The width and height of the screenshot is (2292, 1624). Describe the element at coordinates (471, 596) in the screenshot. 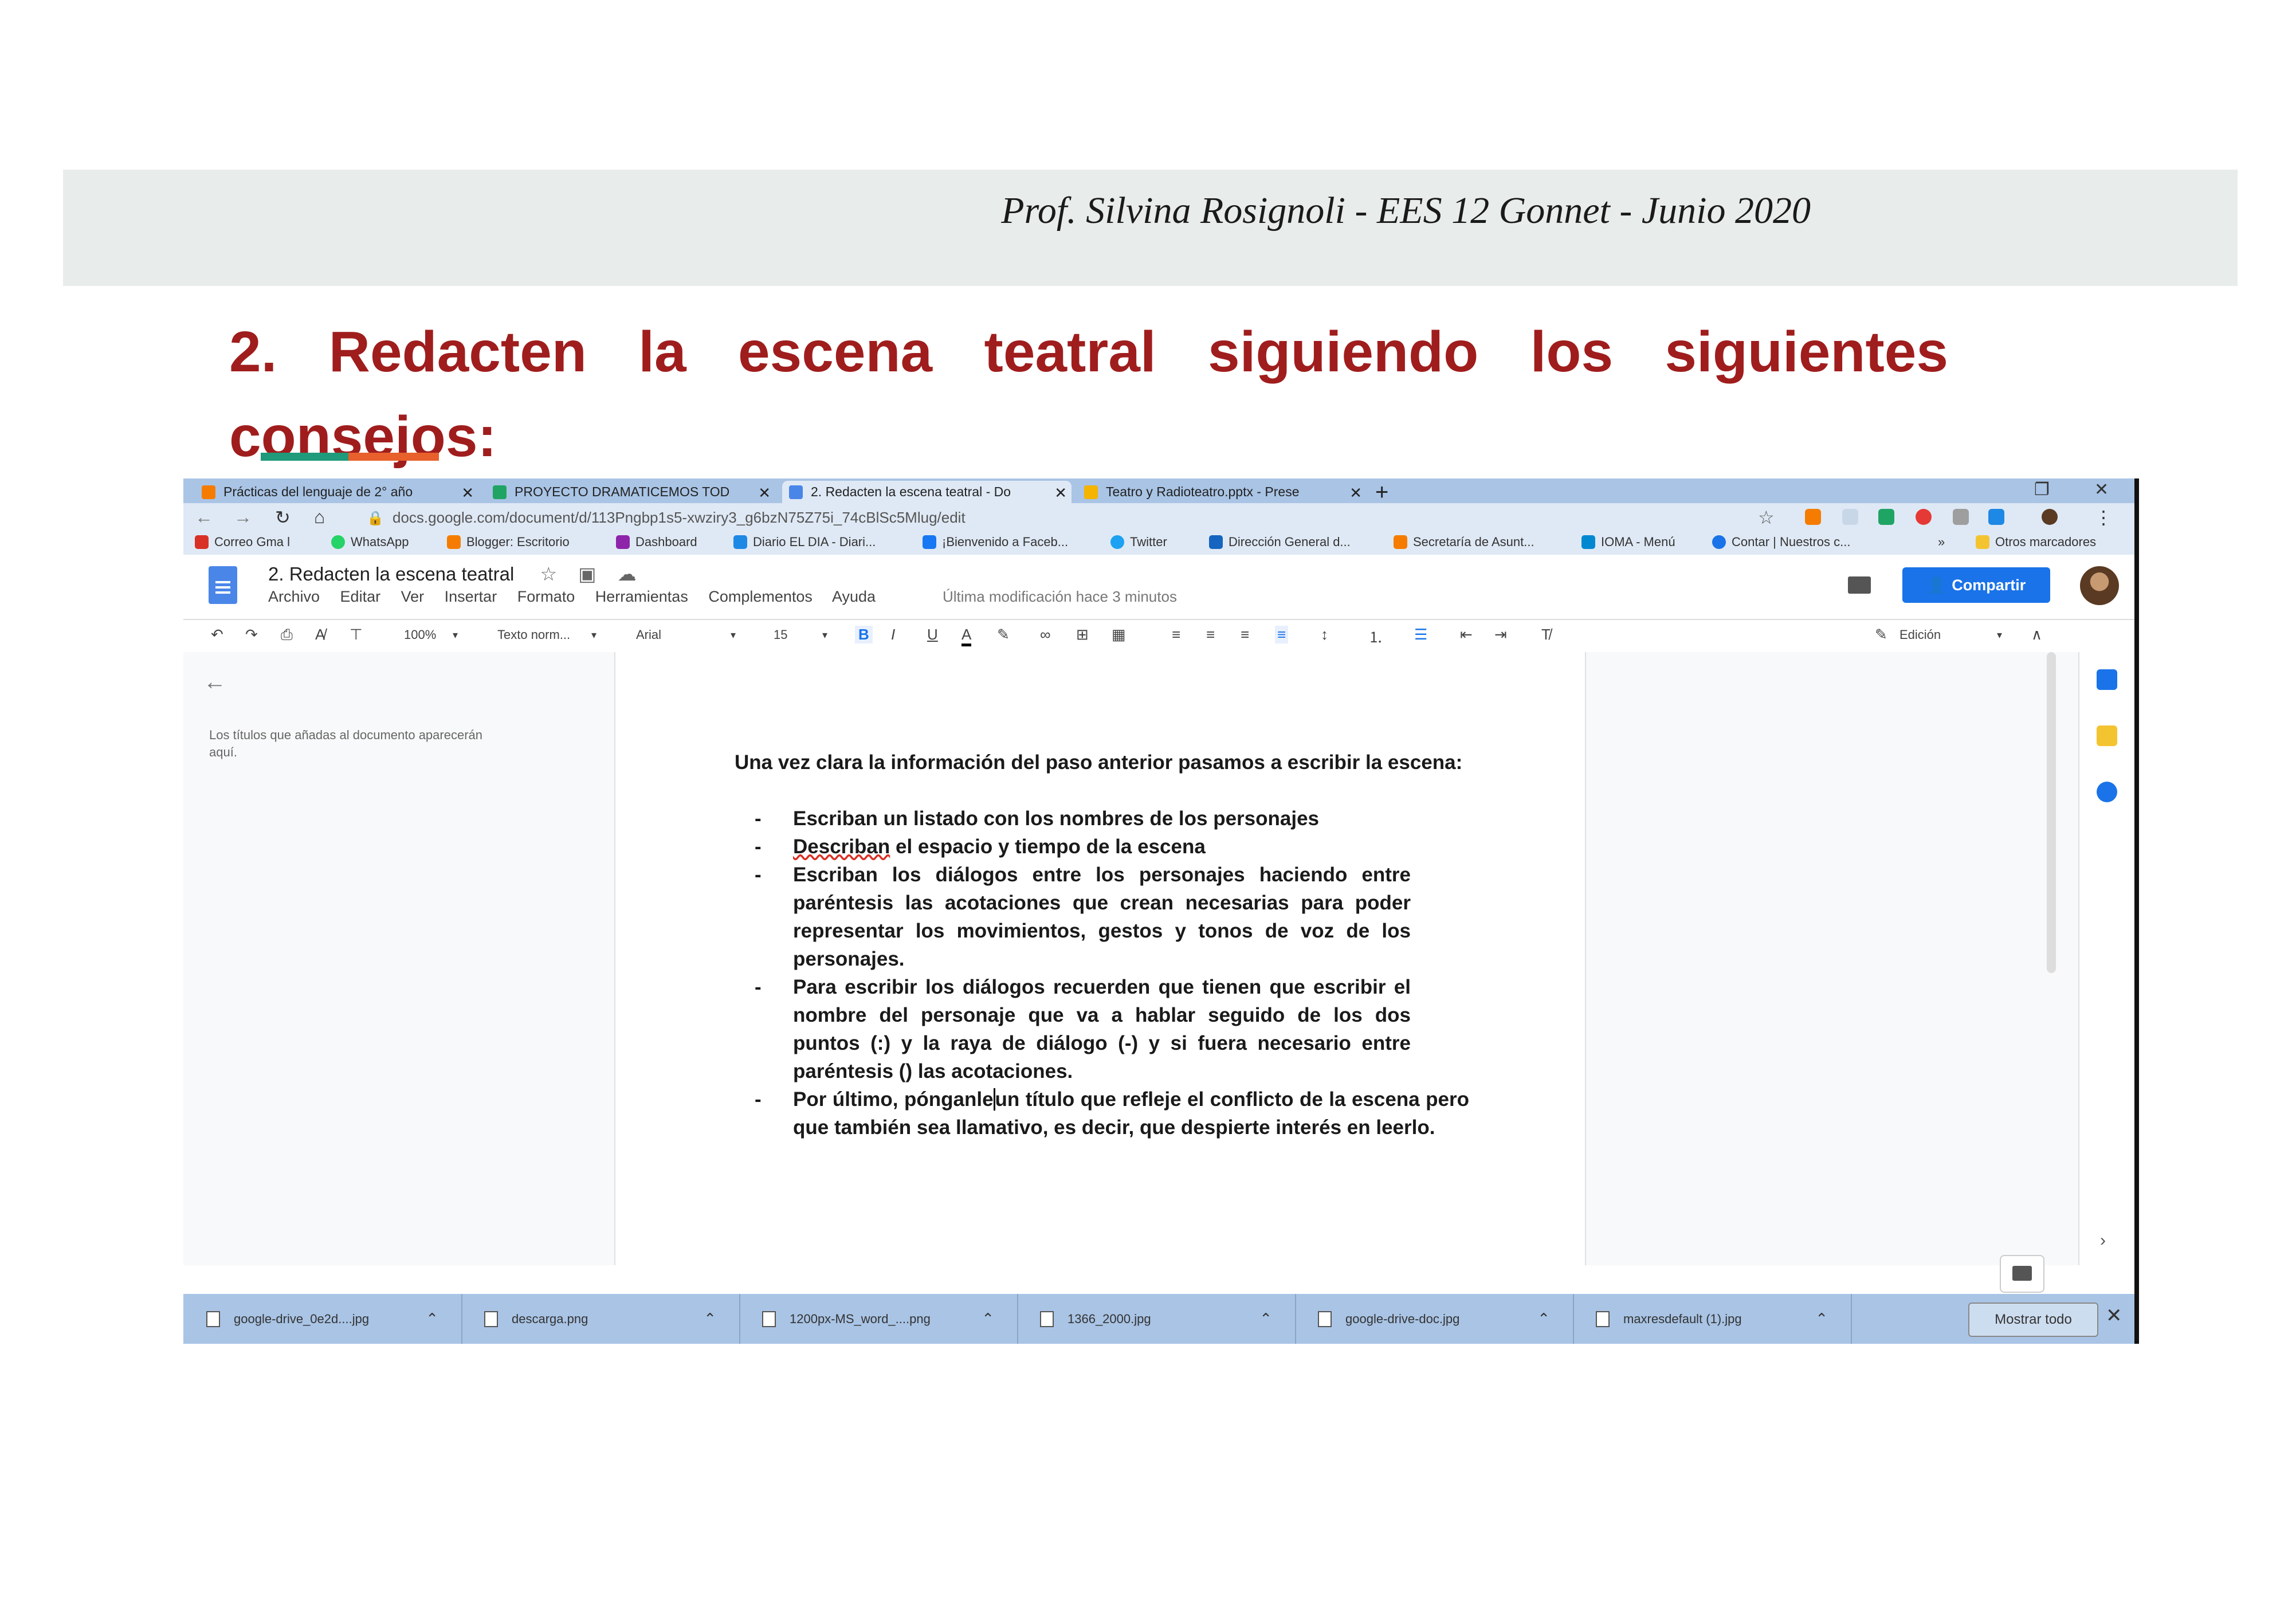

I see `menu-insertar: Insertar` at that location.